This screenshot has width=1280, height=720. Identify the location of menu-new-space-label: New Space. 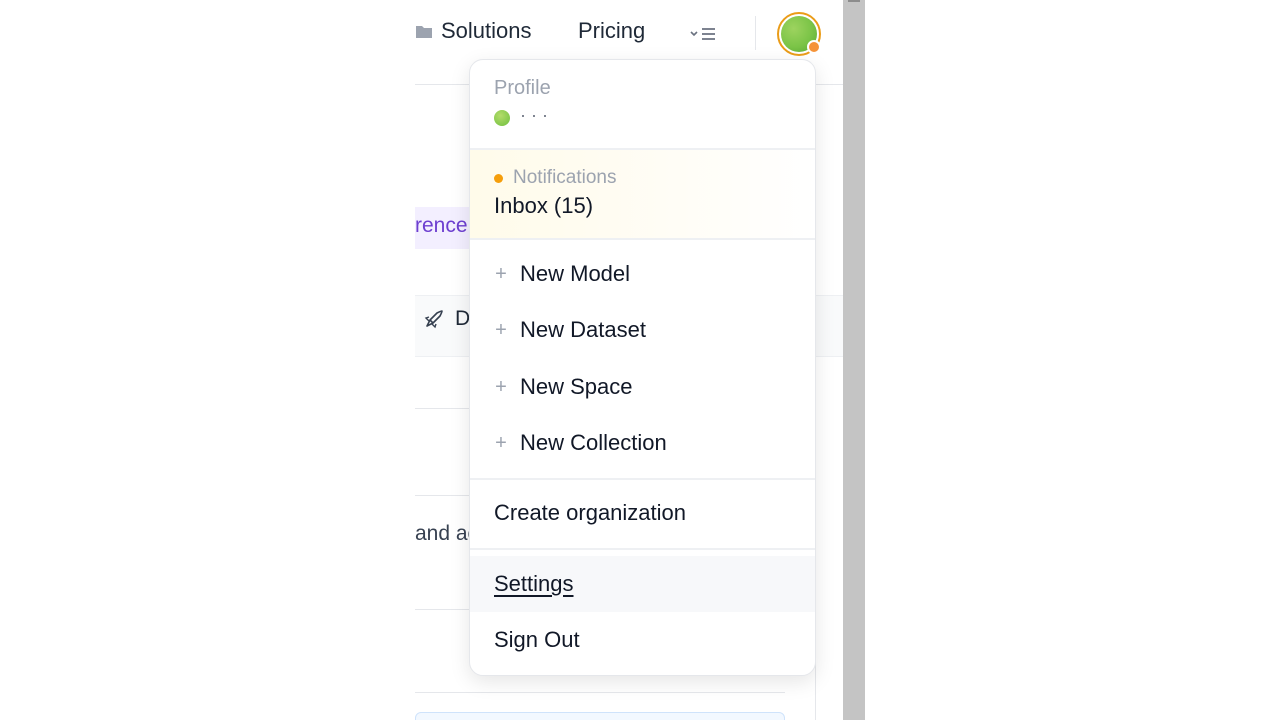
(576, 386).